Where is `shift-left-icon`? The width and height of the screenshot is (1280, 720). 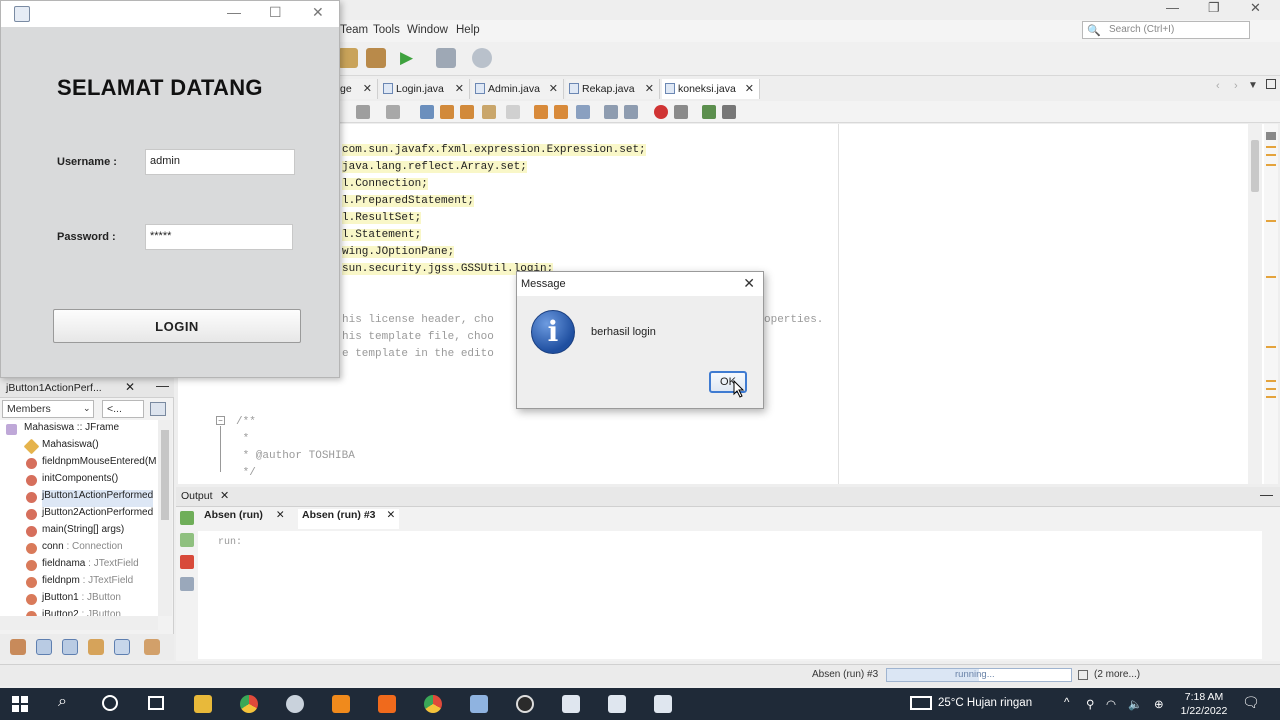 shift-left-icon is located at coordinates (611, 112).